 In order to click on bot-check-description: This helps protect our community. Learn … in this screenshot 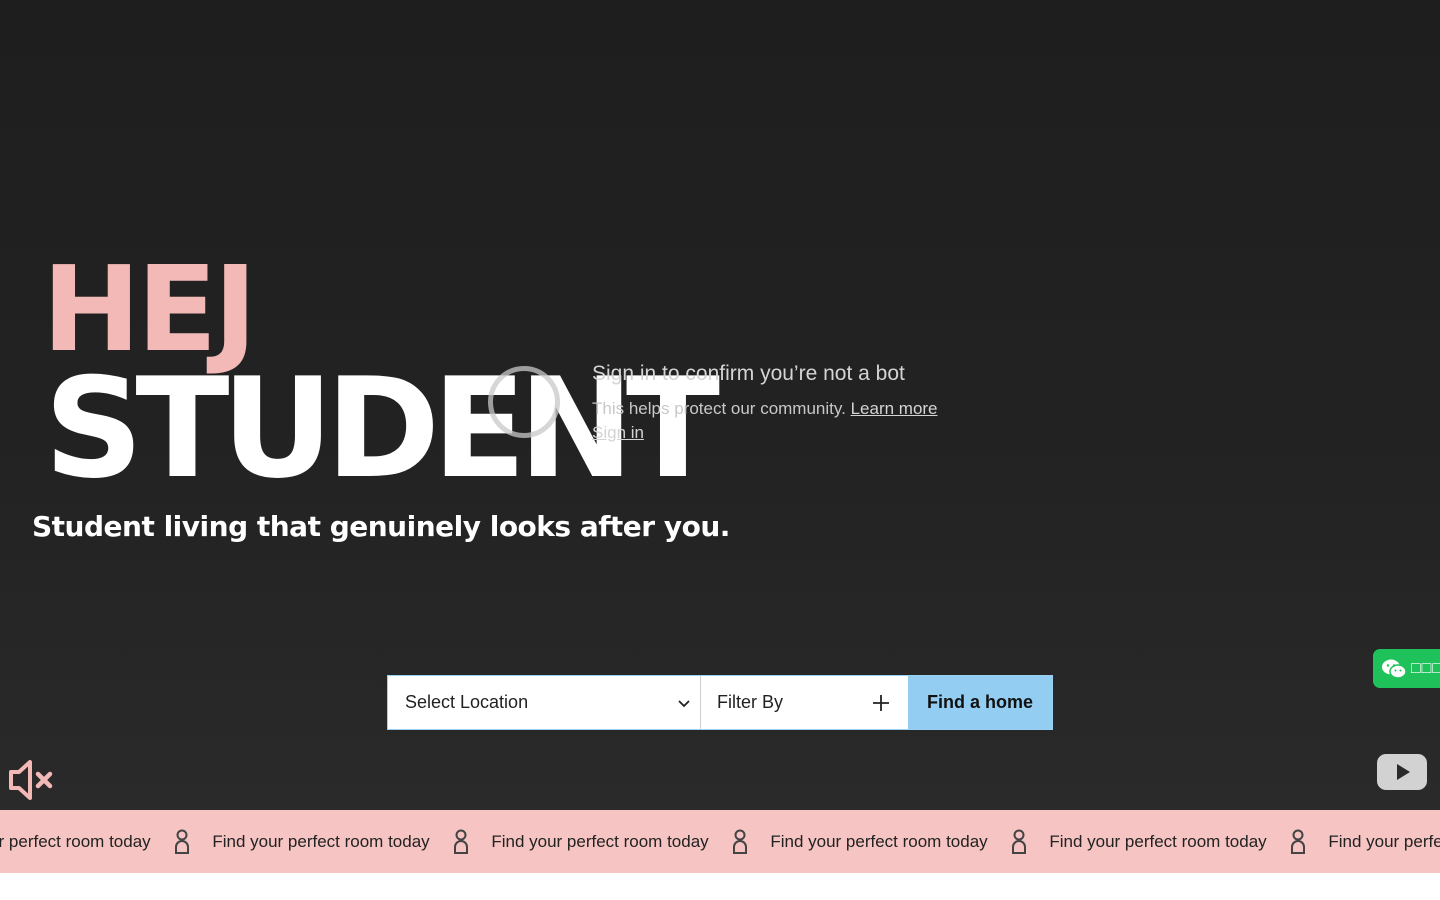, I will do `click(765, 409)`.